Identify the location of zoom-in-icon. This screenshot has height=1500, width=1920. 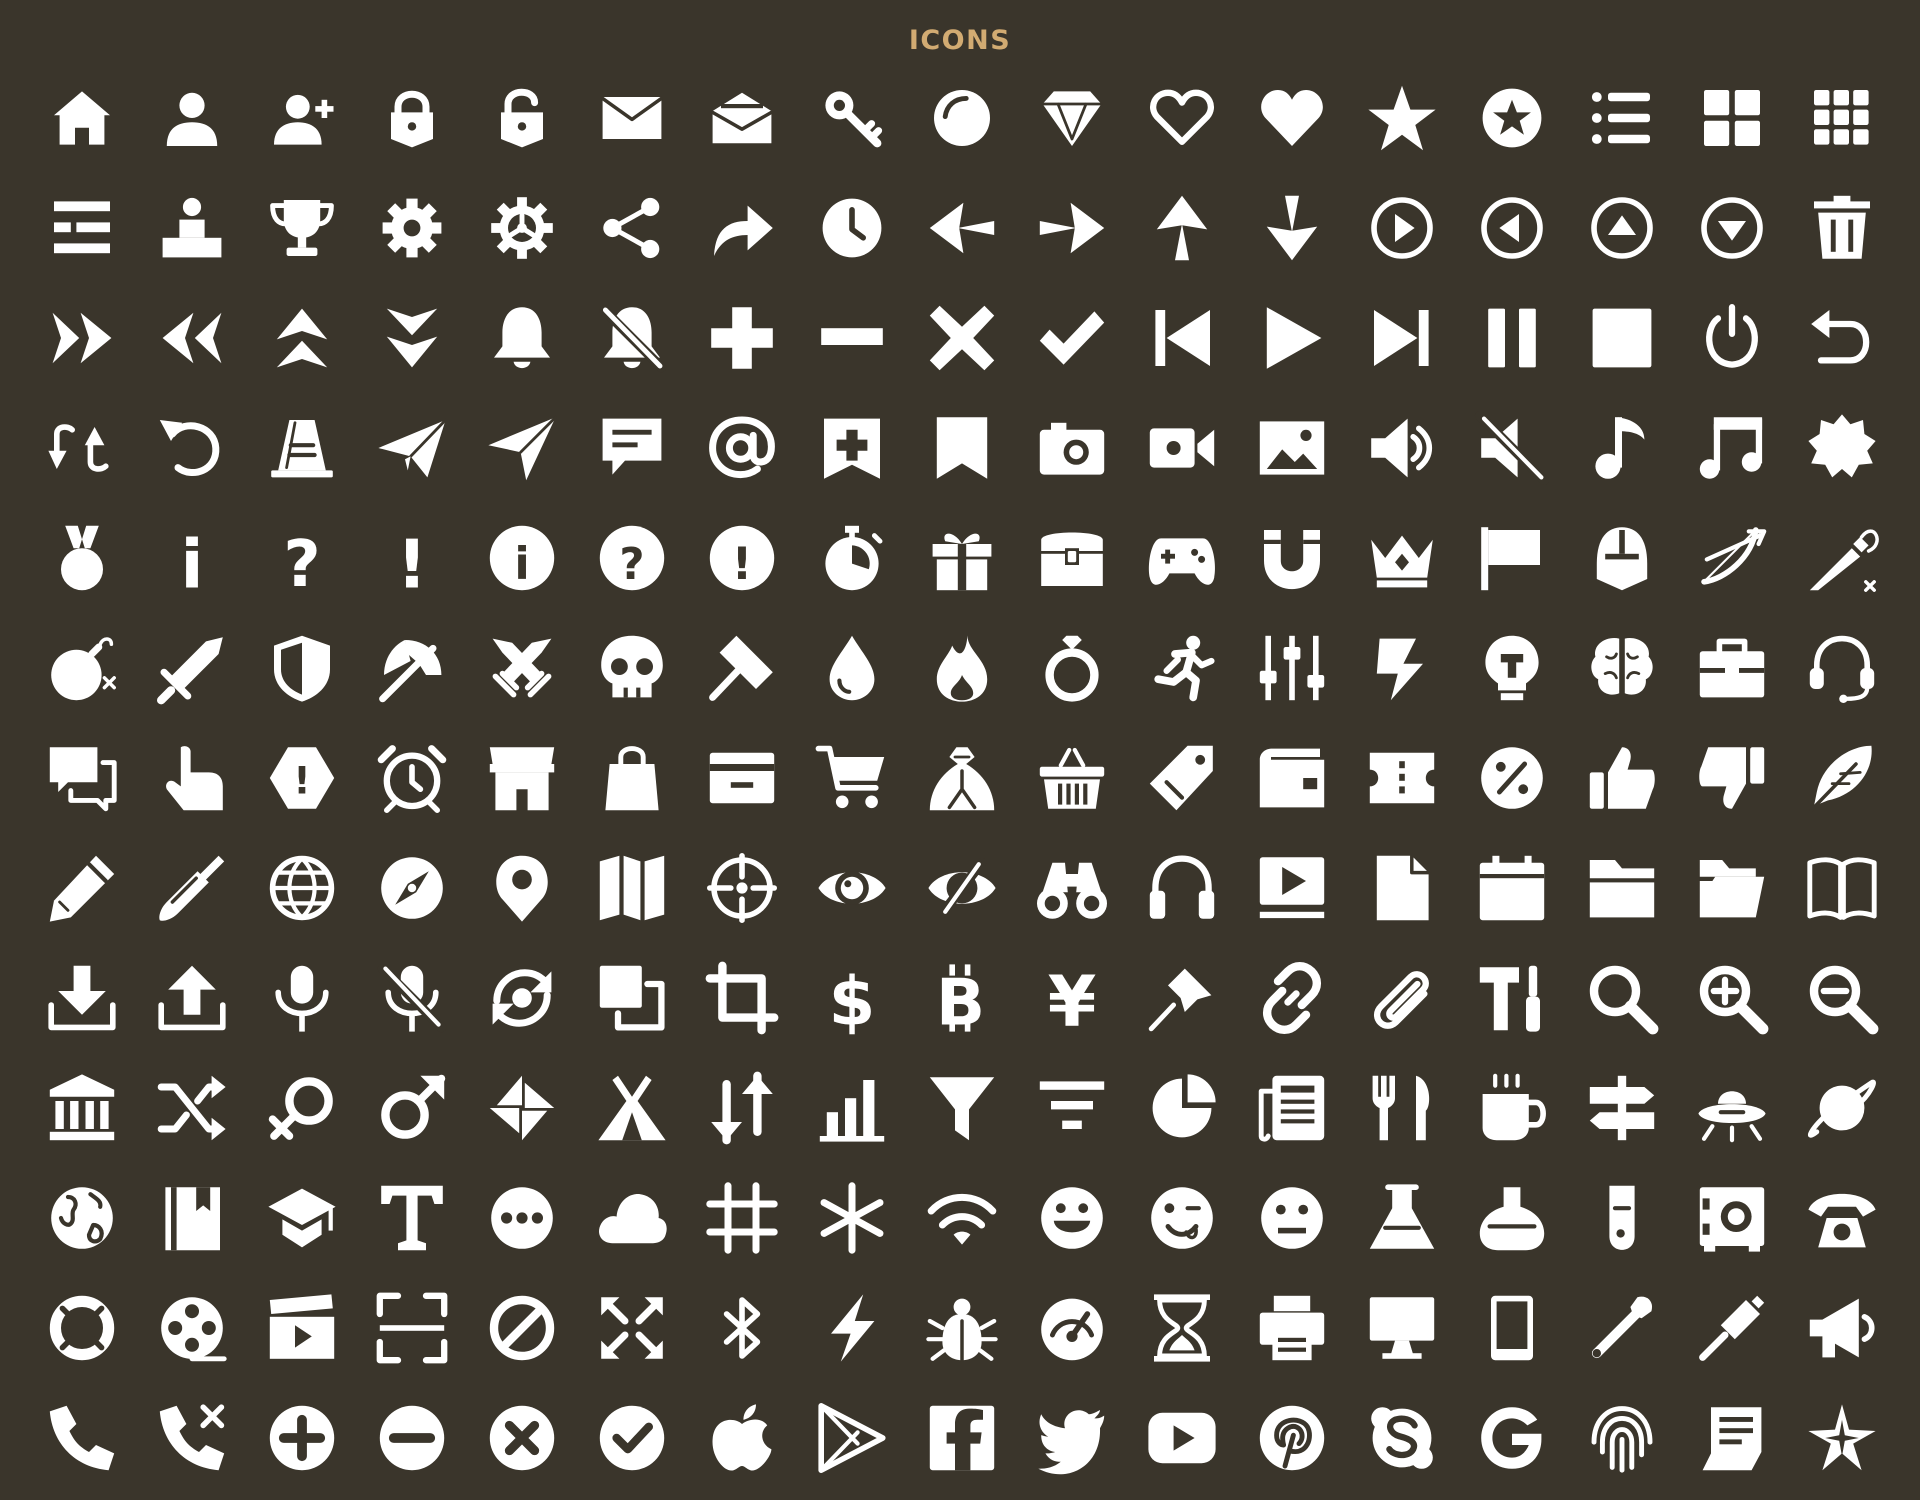
(1734, 1000).